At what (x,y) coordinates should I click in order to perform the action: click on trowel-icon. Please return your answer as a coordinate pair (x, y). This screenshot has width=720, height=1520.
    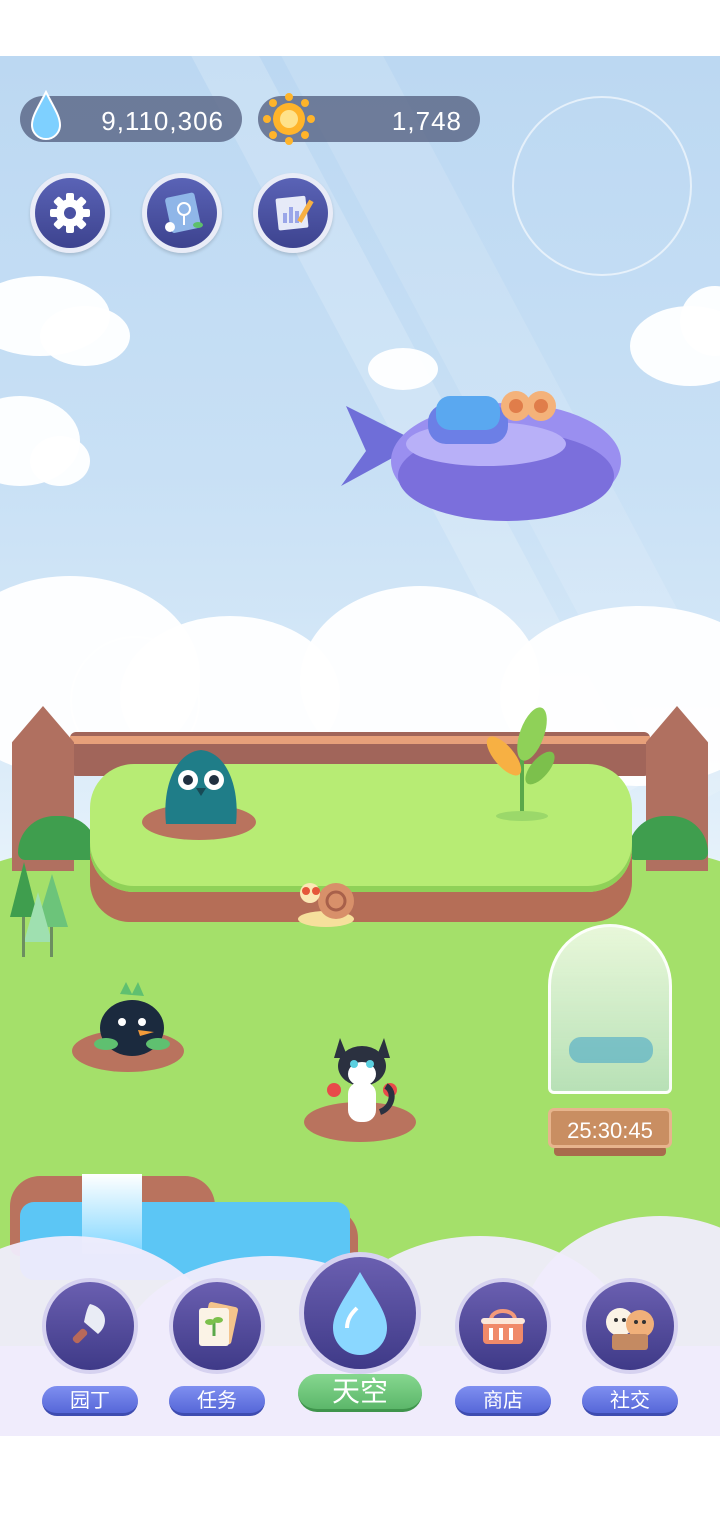
    Looking at the image, I should click on (88, 1324).